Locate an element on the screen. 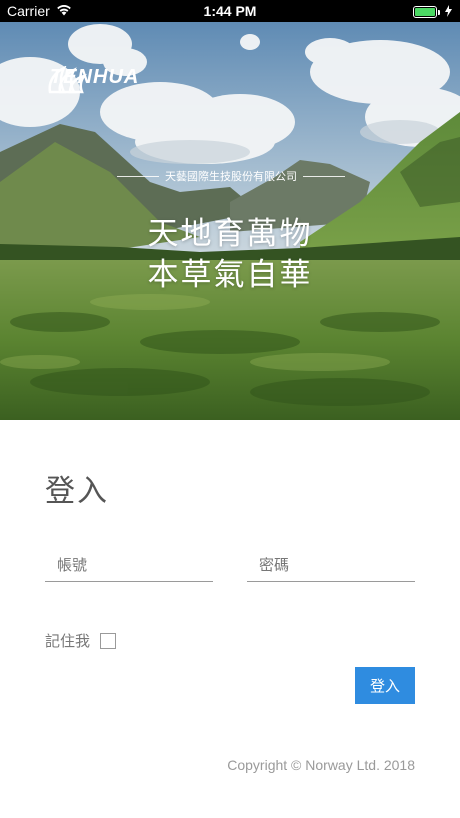  battery-icon is located at coordinates (425, 12).